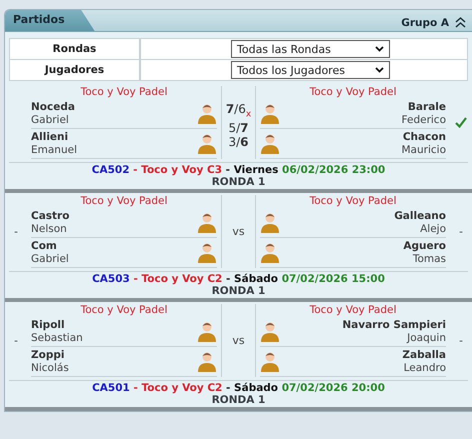  What do you see at coordinates (49, 228) in the screenshot?
I see `player-first-name: Nelson` at bounding box center [49, 228].